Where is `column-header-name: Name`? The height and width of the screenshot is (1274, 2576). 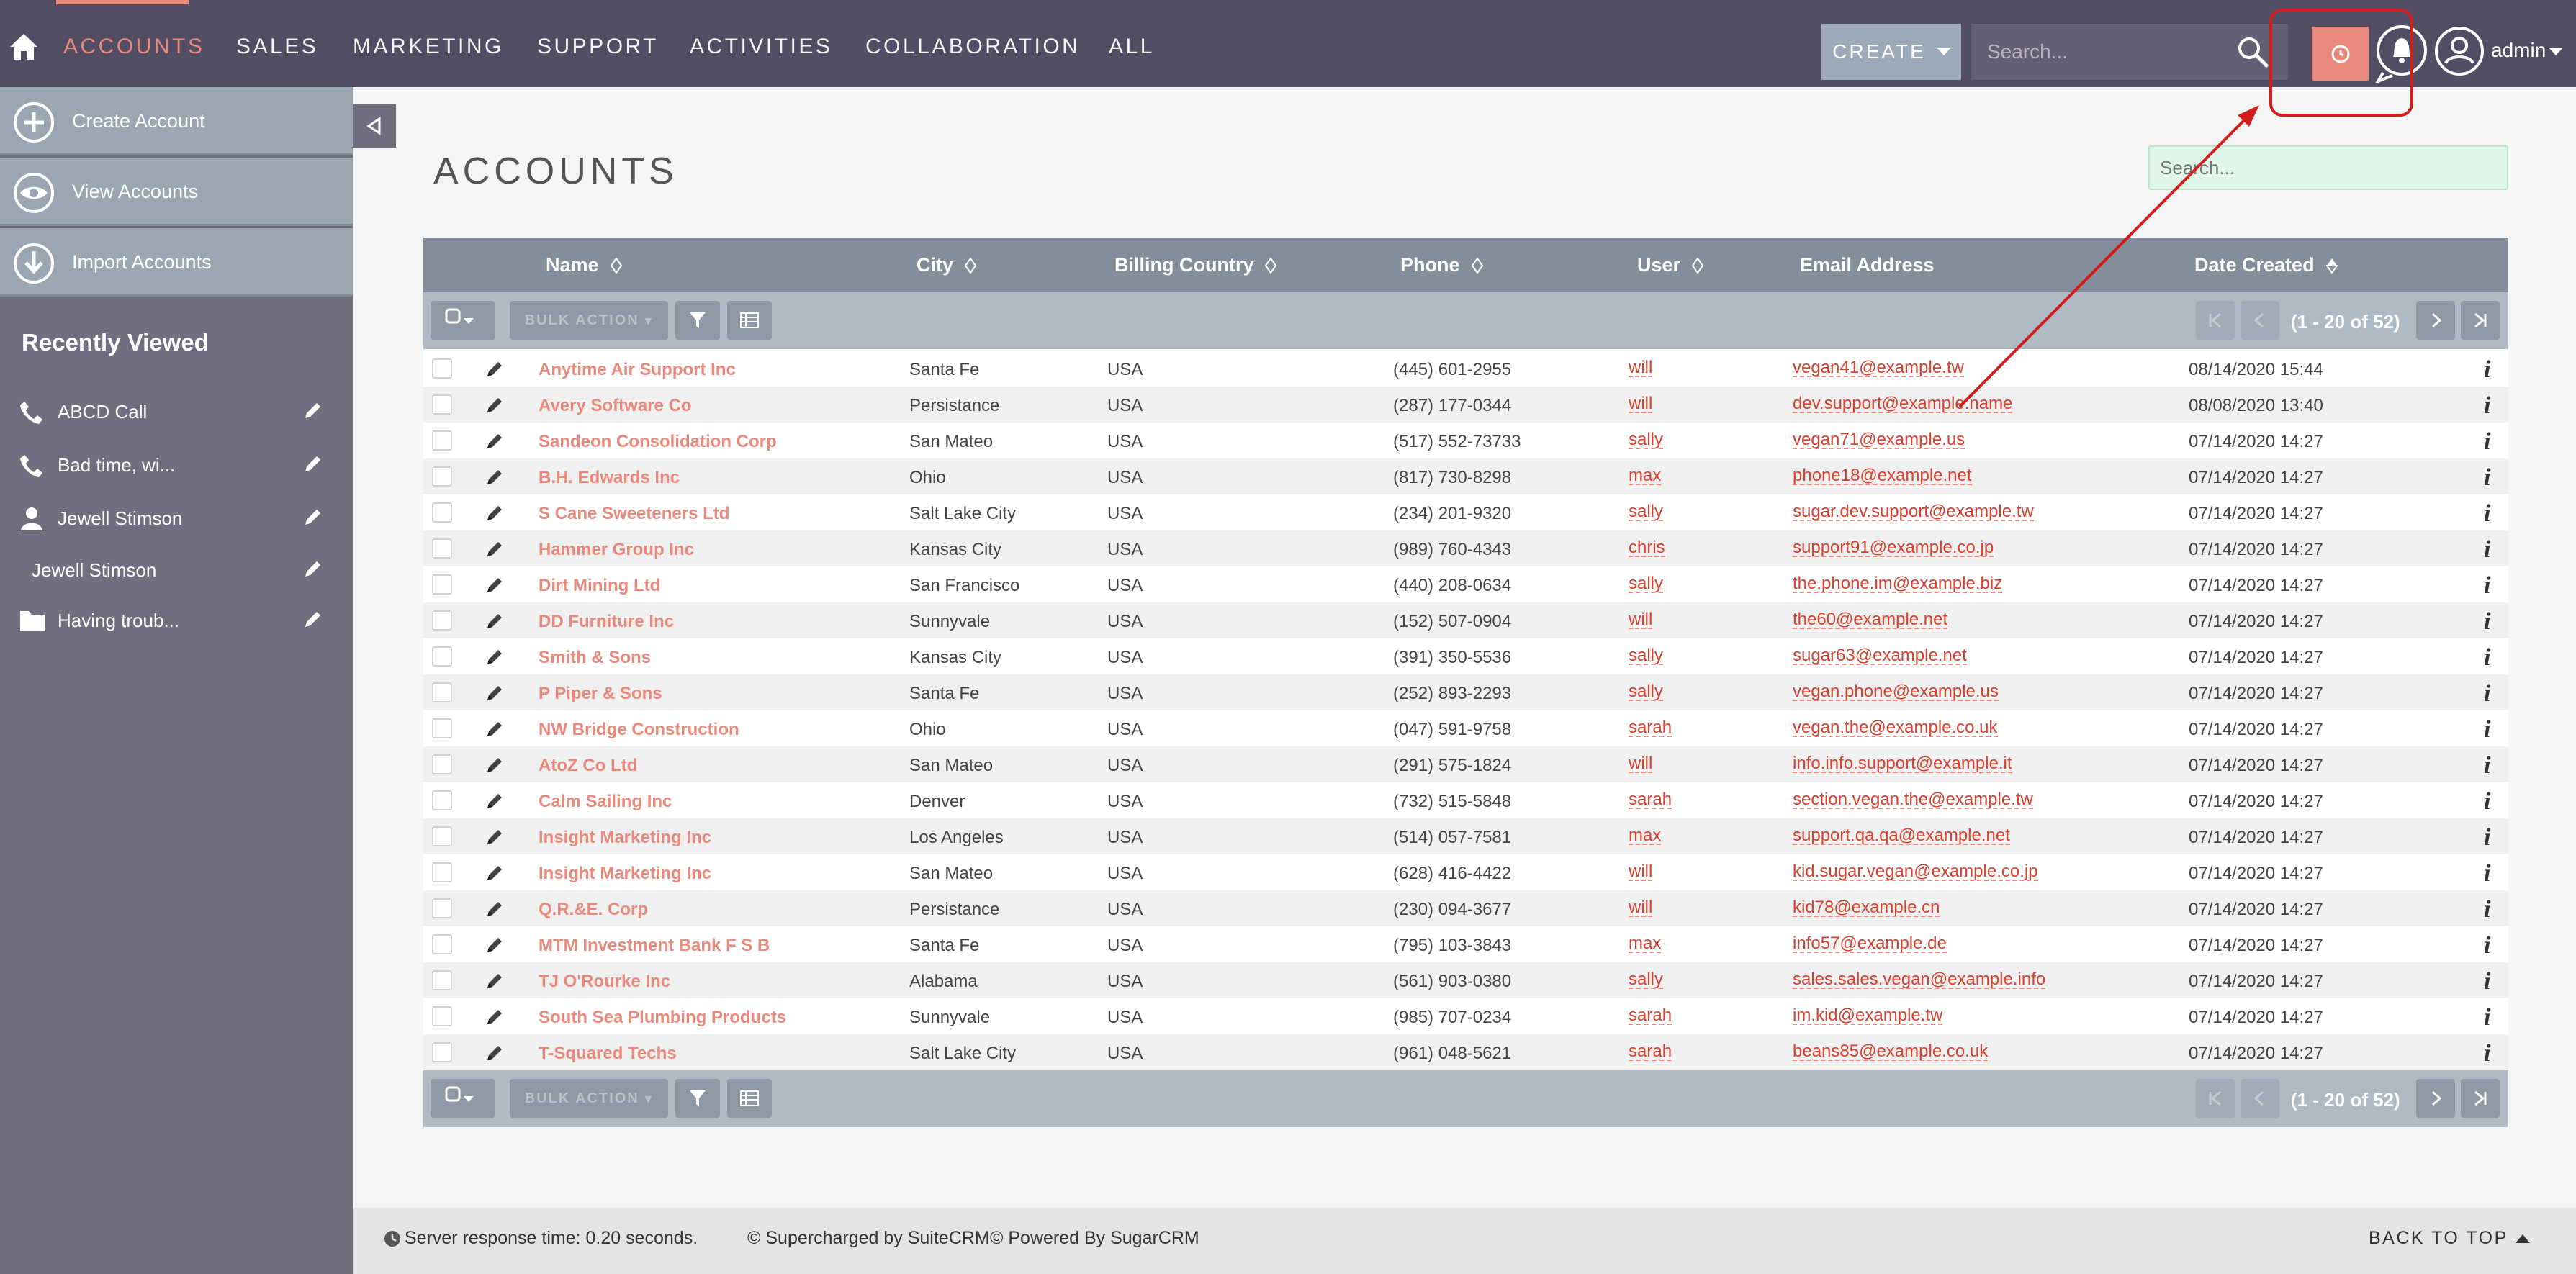
column-header-name: Name is located at coordinates (584, 265).